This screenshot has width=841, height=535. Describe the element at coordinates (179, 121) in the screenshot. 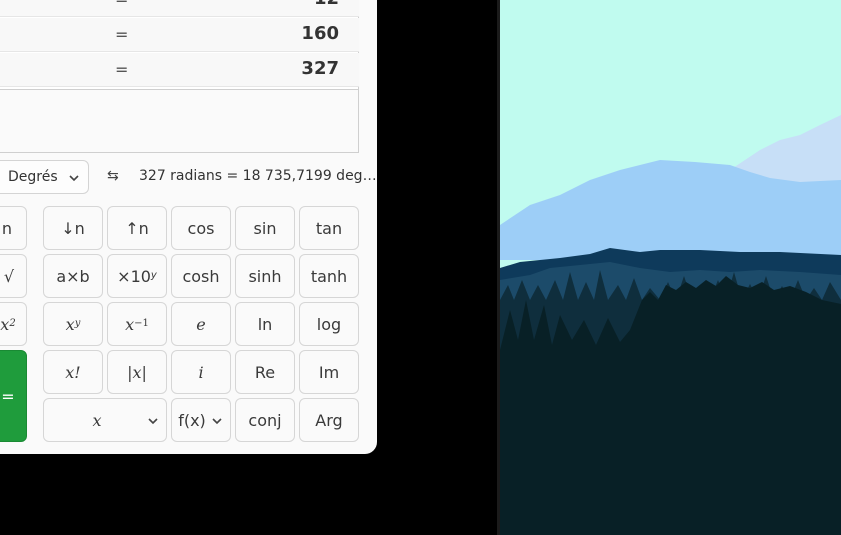

I see `expression-input` at that location.